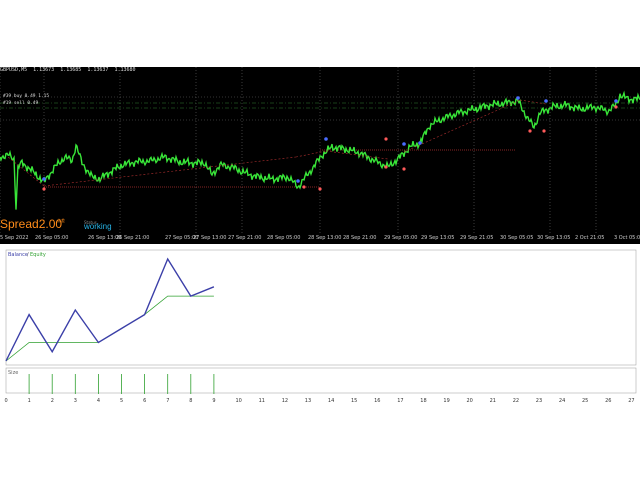  What do you see at coordinates (401, 238) in the screenshot?
I see `time-axis-label: 29 Sep 05:00` at bounding box center [401, 238].